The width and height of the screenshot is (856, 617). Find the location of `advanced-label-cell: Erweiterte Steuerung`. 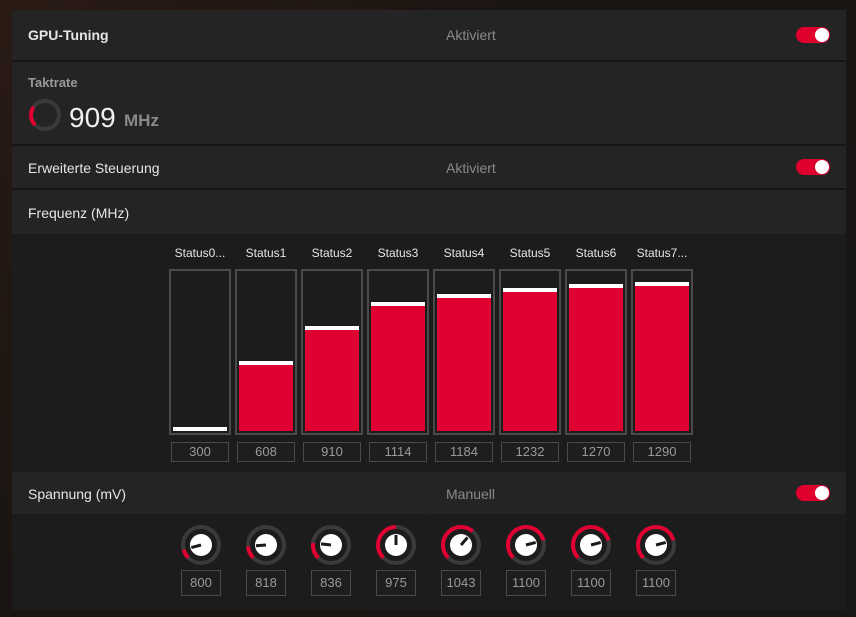

advanced-label-cell: Erweiterte Steuerung is located at coordinates (220, 167).